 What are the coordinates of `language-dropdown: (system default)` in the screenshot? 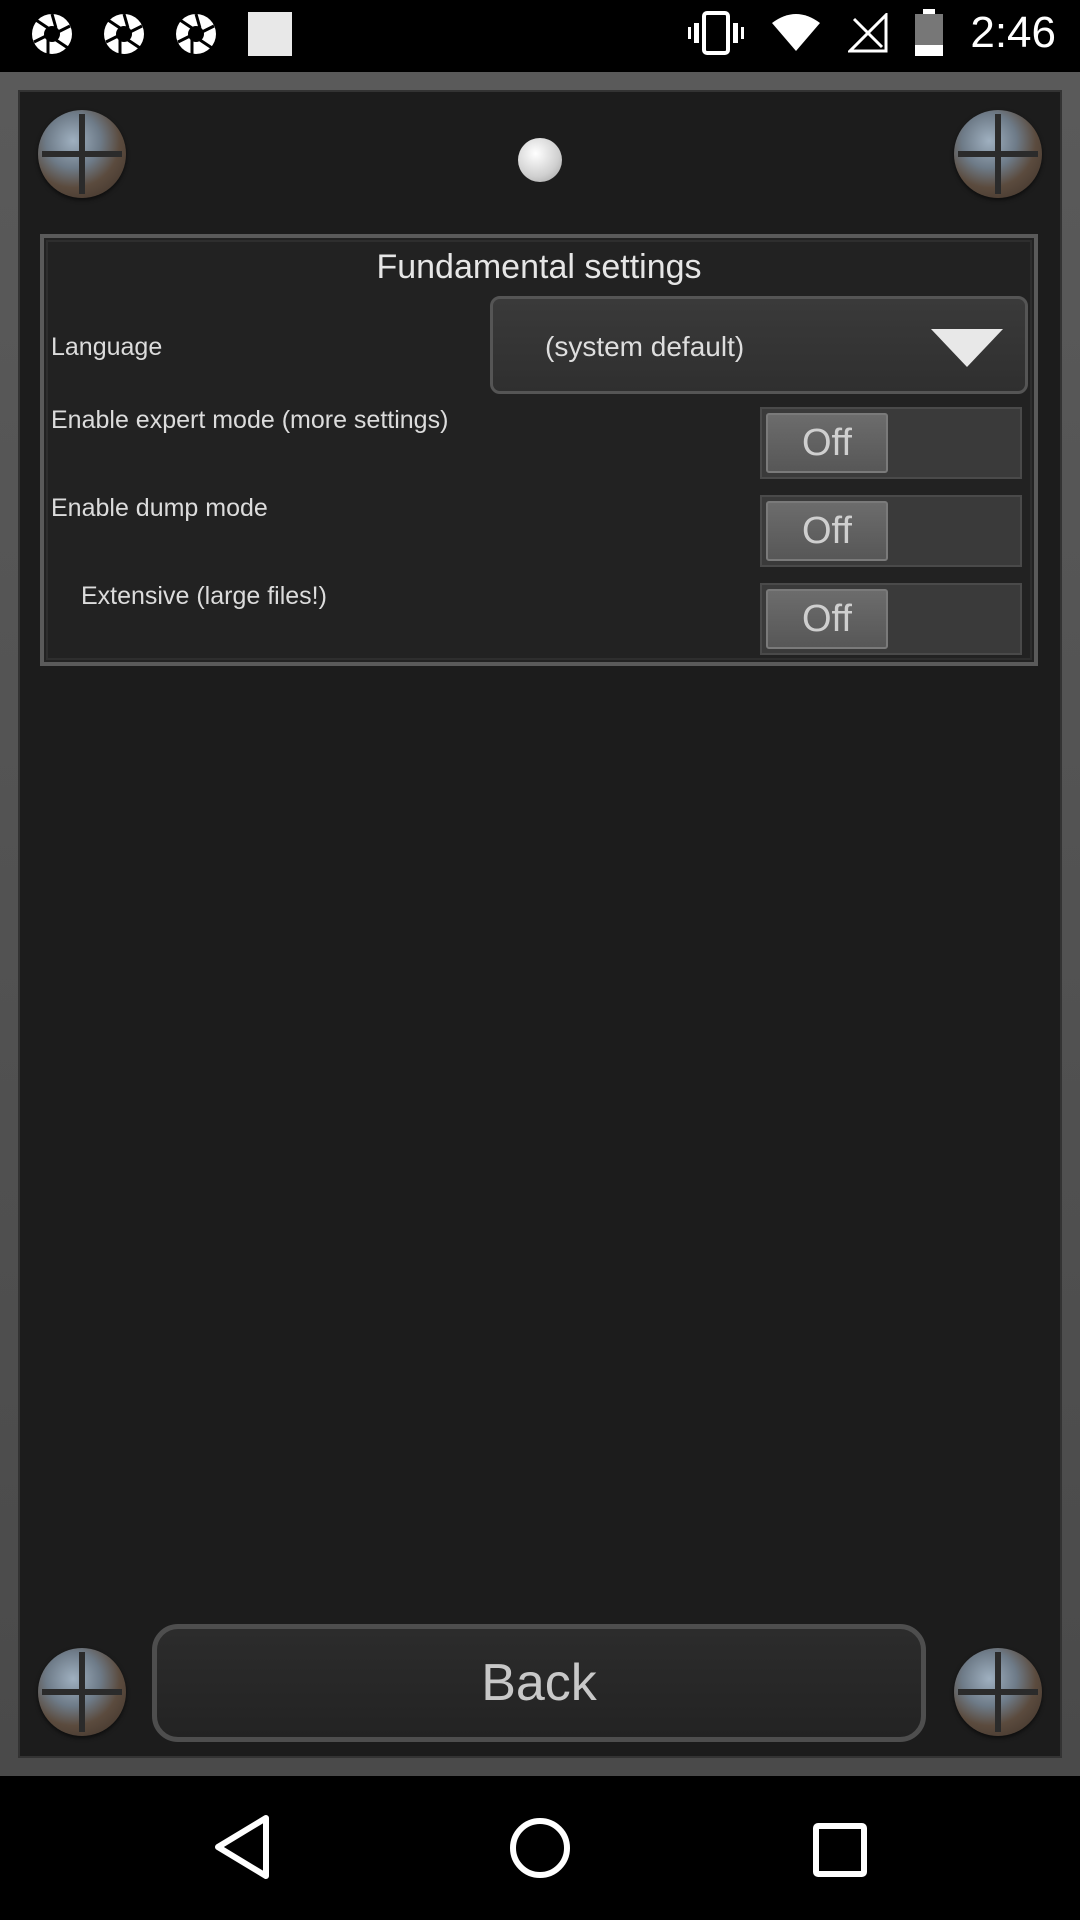 It's located at (759, 345).